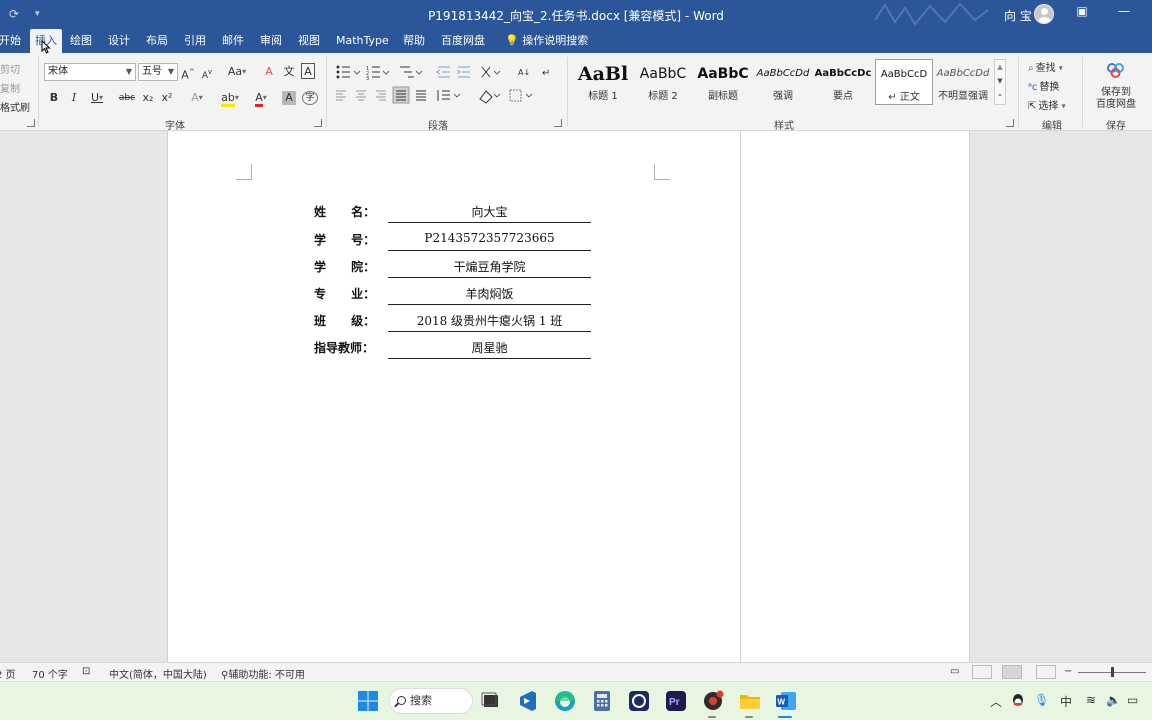 This screenshot has width=1152, height=720. What do you see at coordinates (237, 72) in the screenshot?
I see `change-case-button: Aa▾` at bounding box center [237, 72].